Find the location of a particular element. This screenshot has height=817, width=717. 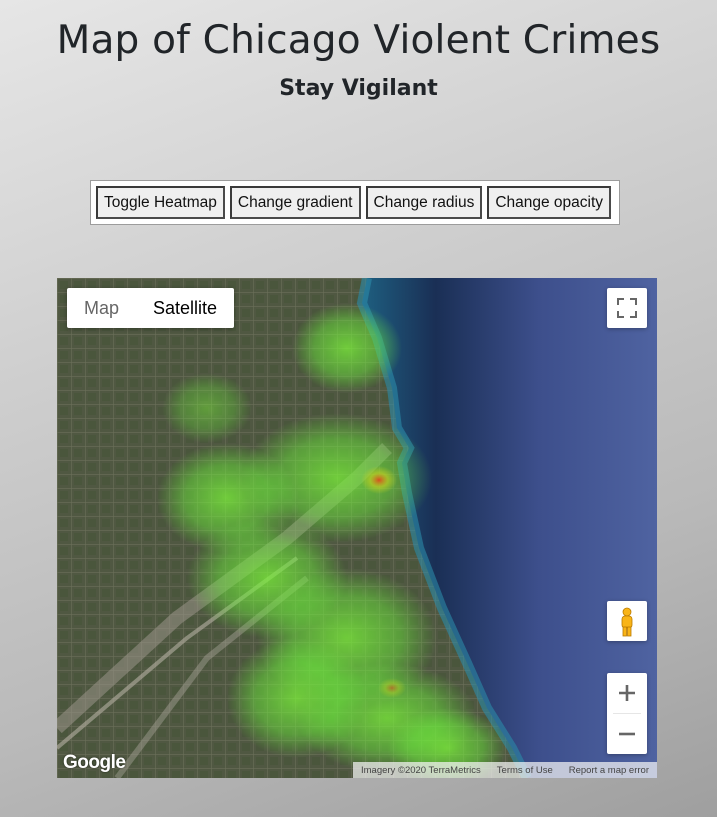

google-logo: Google is located at coordinates (94, 763).